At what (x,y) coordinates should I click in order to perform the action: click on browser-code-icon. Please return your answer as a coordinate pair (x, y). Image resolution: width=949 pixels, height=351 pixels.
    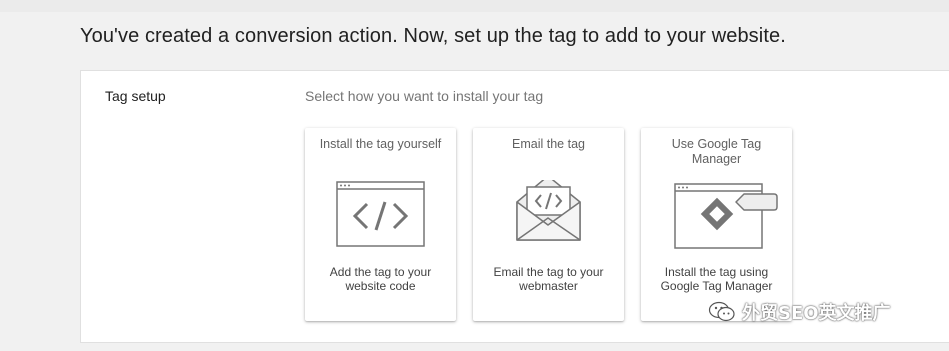
    Looking at the image, I should click on (380, 214).